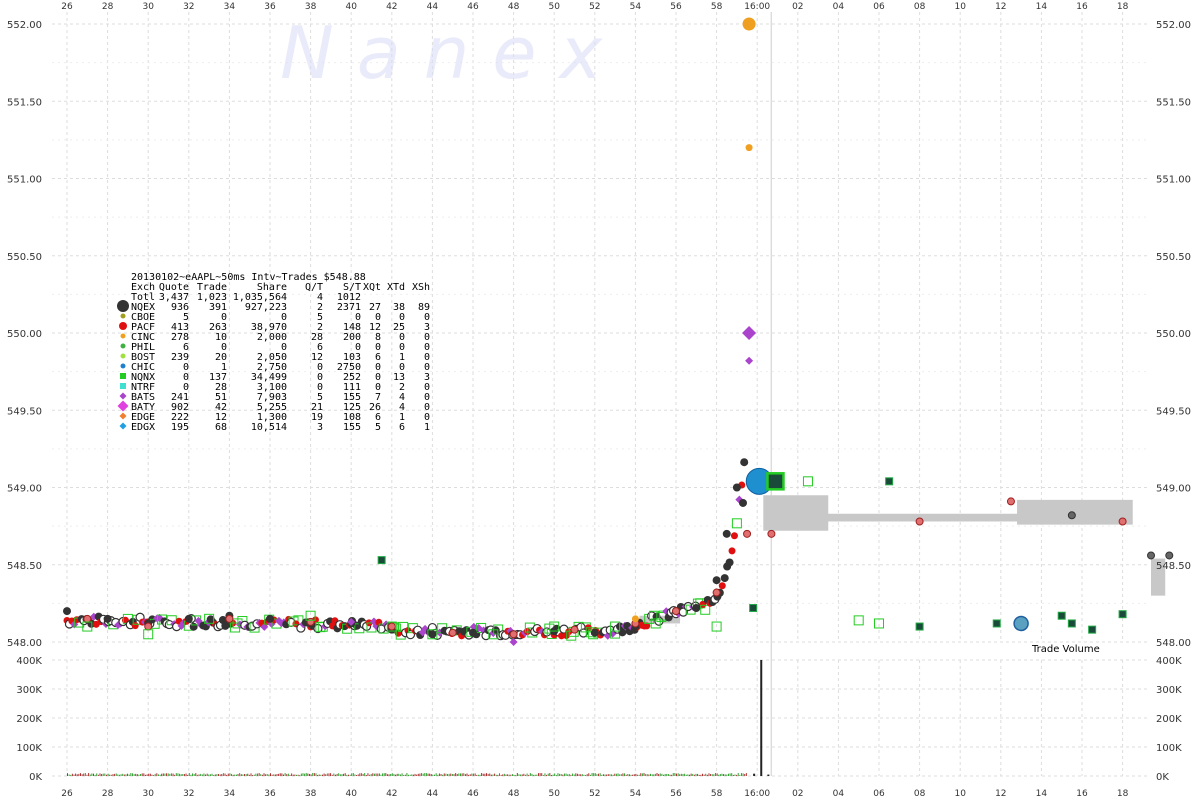 Image resolution: width=1200 pixels, height=800 pixels. What do you see at coordinates (1071, 515) in the screenshot?
I see `nqex-late-point` at bounding box center [1071, 515].